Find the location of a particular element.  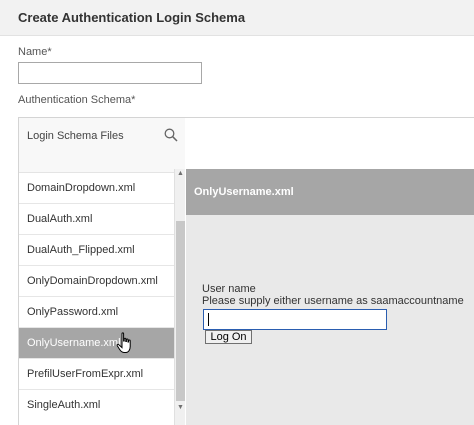

name-label: Name* is located at coordinates (35, 52).